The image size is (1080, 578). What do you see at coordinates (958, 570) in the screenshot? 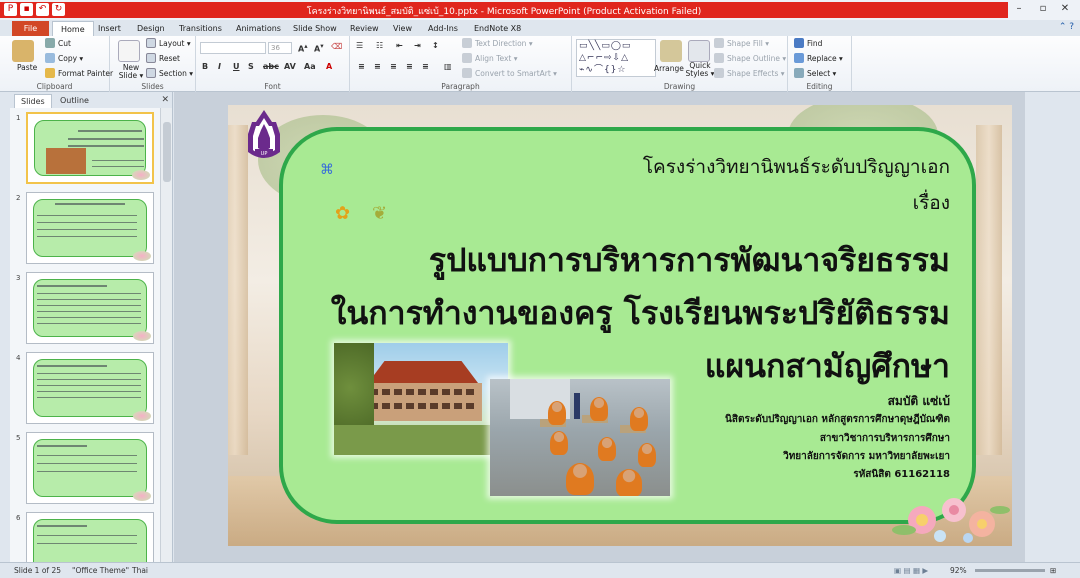
I see `zoom-level: 92%` at bounding box center [958, 570].